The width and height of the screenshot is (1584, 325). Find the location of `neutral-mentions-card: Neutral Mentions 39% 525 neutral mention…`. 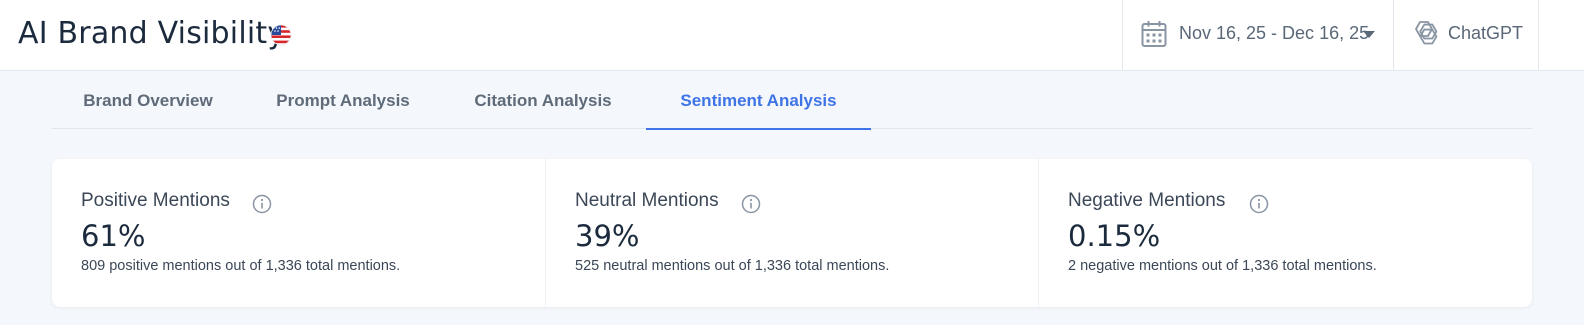

neutral-mentions-card: Neutral Mentions 39% 525 neutral mention… is located at coordinates (791, 233).